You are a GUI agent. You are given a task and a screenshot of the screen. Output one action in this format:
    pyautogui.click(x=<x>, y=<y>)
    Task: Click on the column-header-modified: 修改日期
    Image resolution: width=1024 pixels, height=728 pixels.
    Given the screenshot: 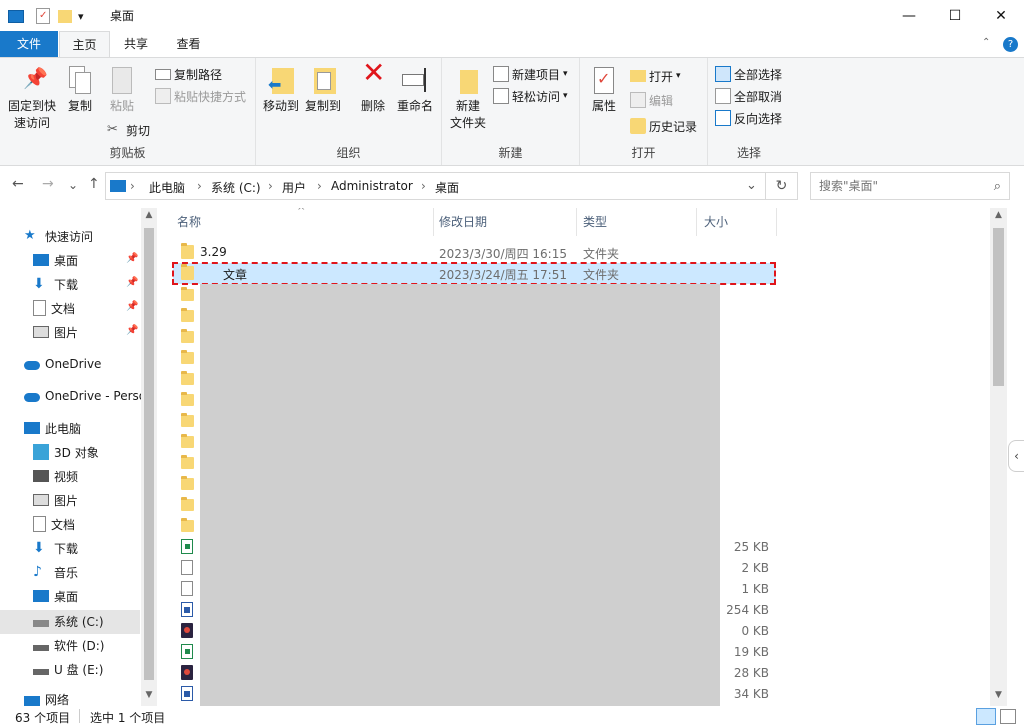 What is the action you would take?
    pyautogui.click(x=505, y=222)
    